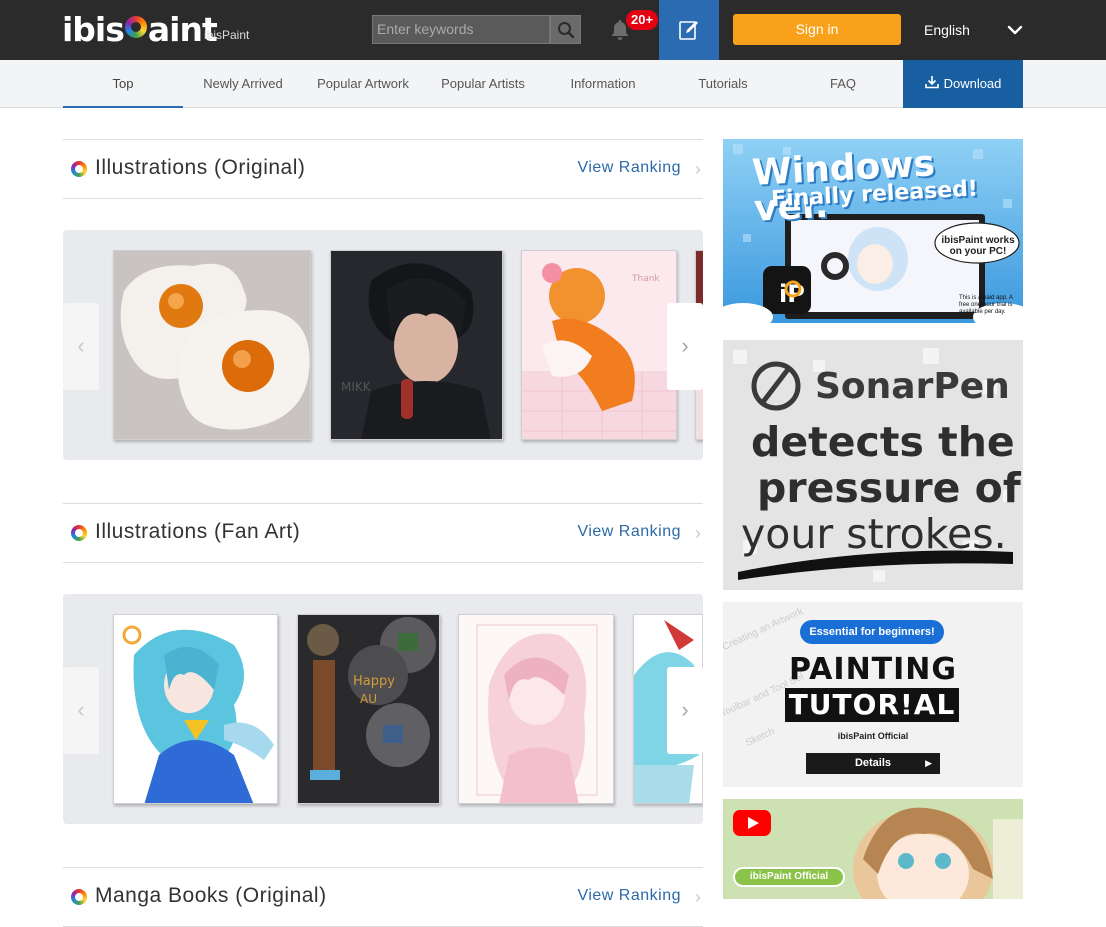 The image size is (1106, 927). I want to click on banner-byline: ibisPaint Official, so click(873, 736).